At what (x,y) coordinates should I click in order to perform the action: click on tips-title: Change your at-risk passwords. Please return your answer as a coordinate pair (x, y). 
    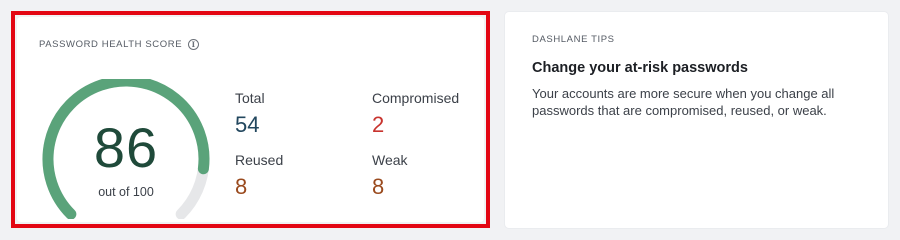
    Looking at the image, I should click on (640, 68).